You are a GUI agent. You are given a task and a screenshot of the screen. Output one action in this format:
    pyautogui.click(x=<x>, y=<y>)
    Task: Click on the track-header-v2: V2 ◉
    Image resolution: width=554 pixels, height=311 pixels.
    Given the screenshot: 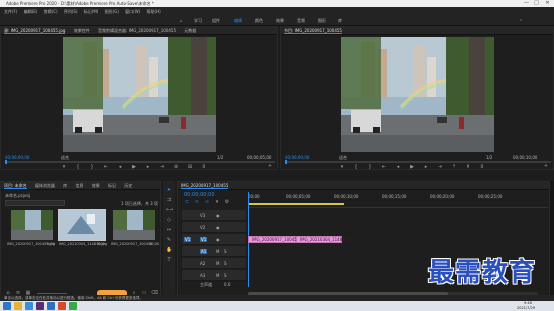 What is the action you would take?
    pyautogui.click(x=214, y=227)
    